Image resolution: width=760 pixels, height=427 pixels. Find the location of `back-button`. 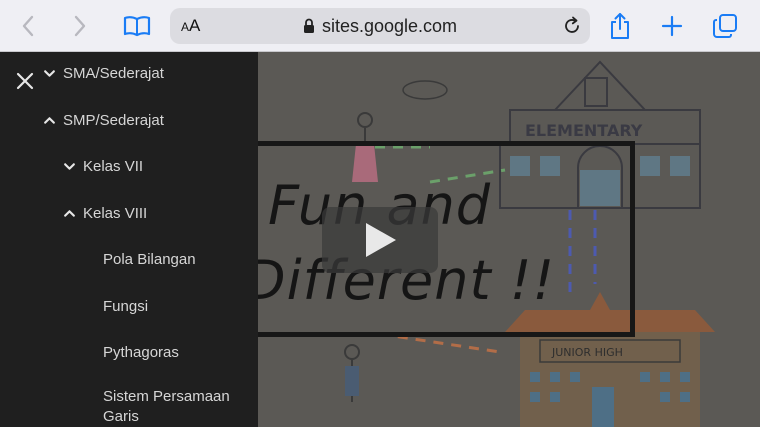

back-button is located at coordinates (28, 26).